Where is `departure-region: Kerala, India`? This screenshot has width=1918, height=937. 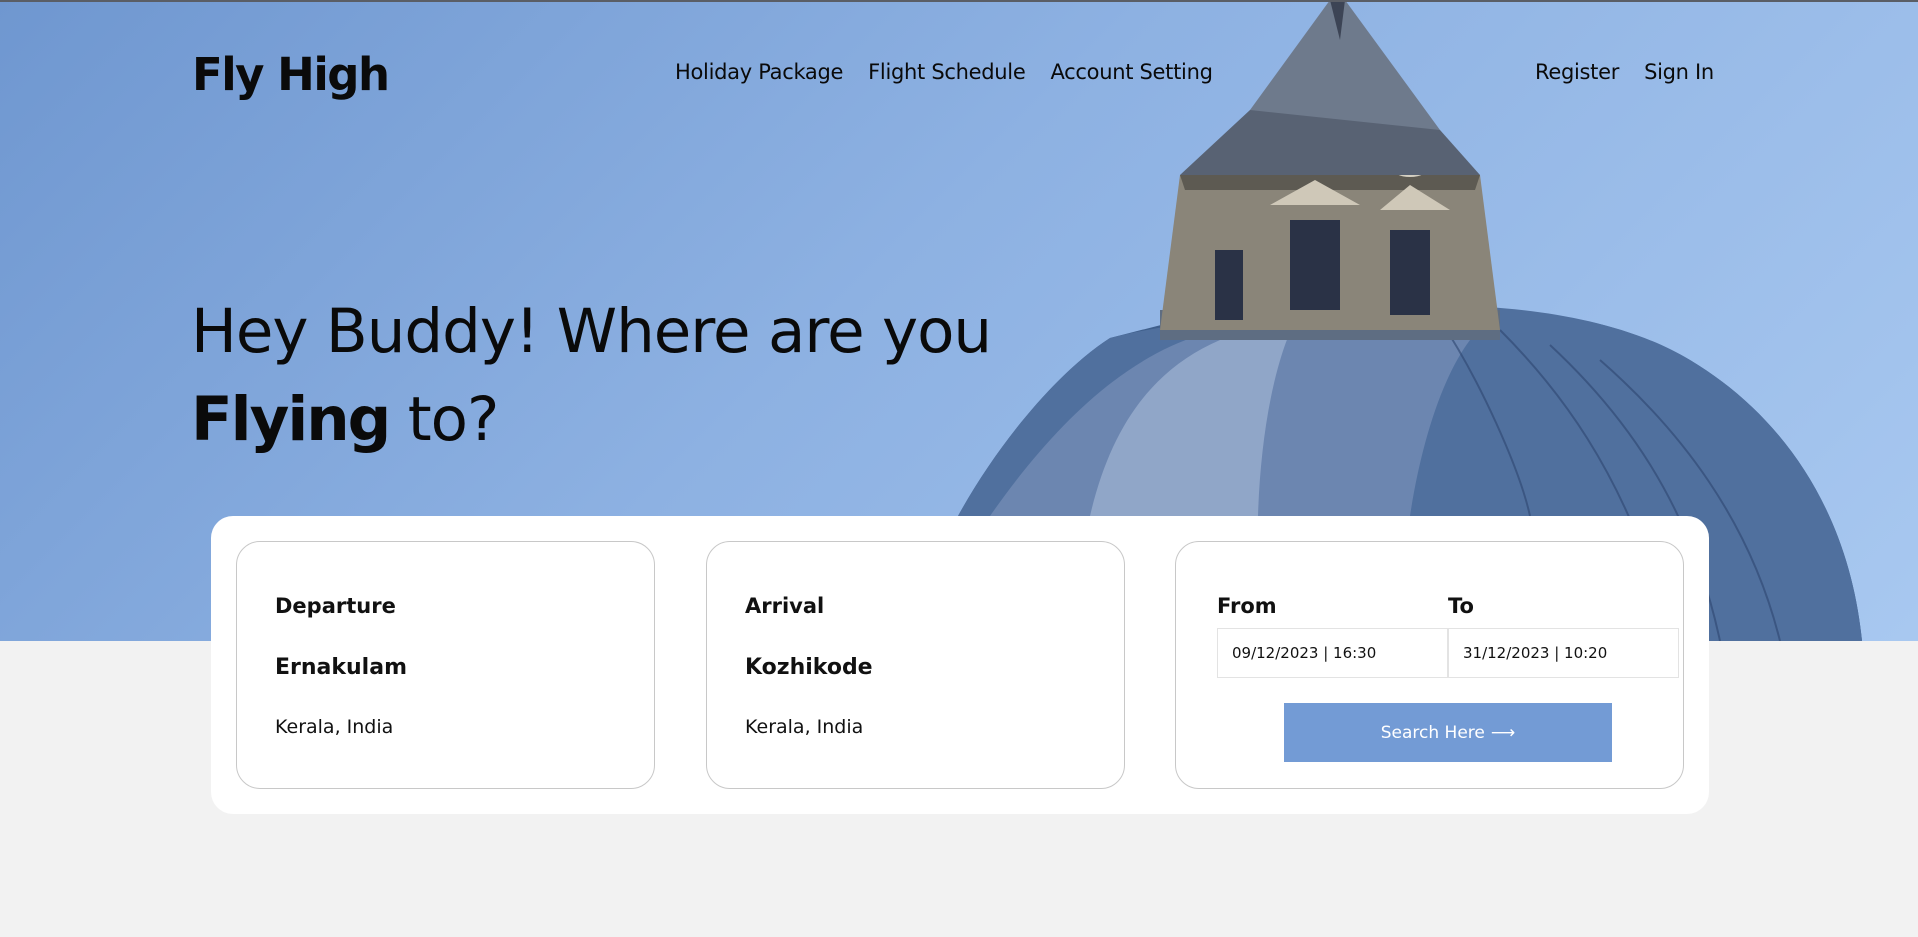 departure-region: Kerala, India is located at coordinates (334, 727).